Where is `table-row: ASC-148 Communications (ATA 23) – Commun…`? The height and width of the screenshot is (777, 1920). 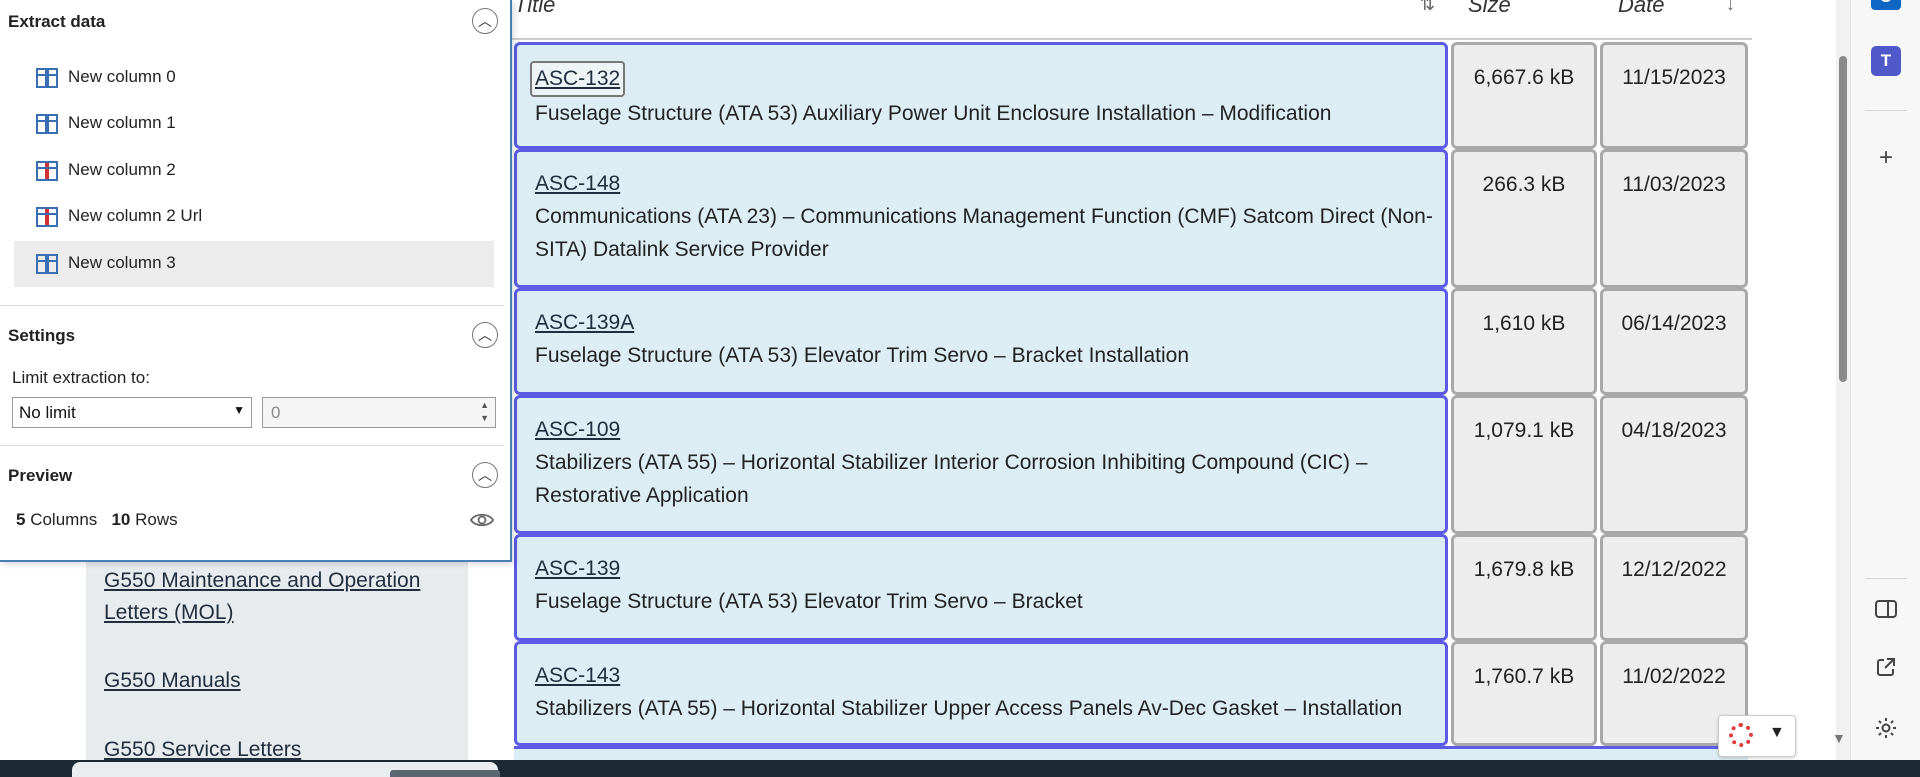 table-row: ASC-148 Communications (ATA 23) – Commun… is located at coordinates (1131, 218).